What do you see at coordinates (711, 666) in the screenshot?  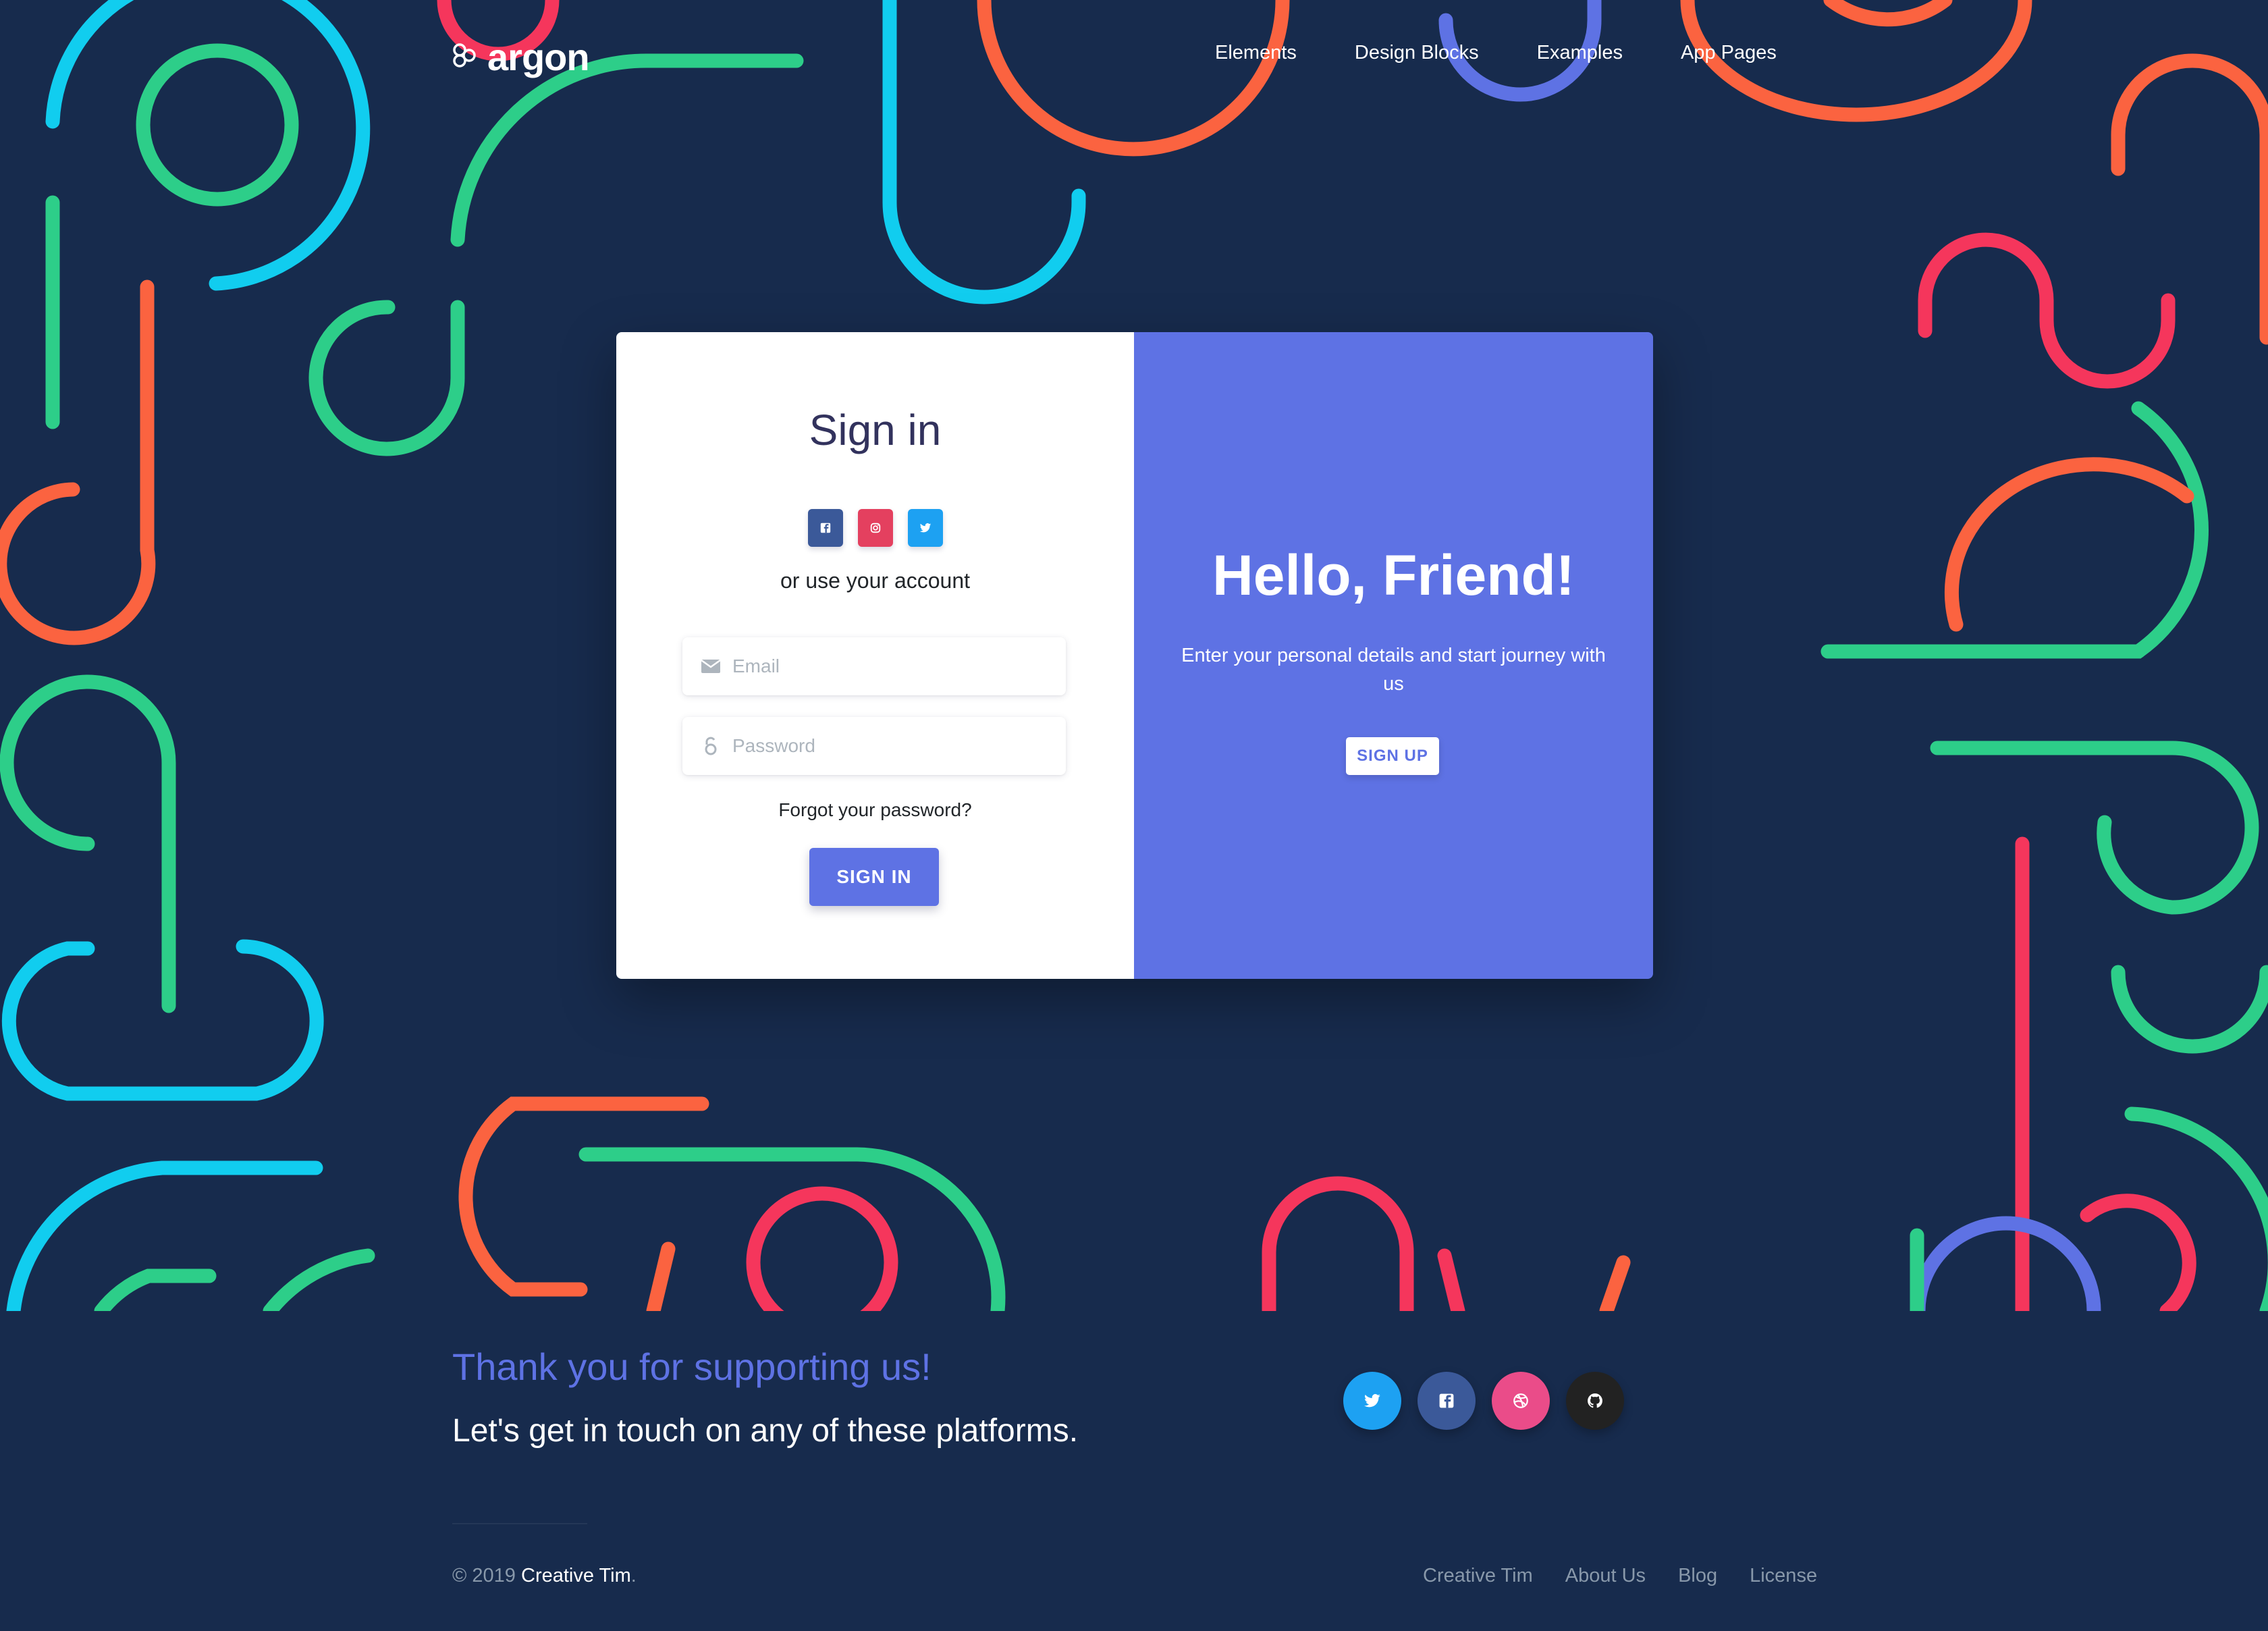 I see `email-icon` at bounding box center [711, 666].